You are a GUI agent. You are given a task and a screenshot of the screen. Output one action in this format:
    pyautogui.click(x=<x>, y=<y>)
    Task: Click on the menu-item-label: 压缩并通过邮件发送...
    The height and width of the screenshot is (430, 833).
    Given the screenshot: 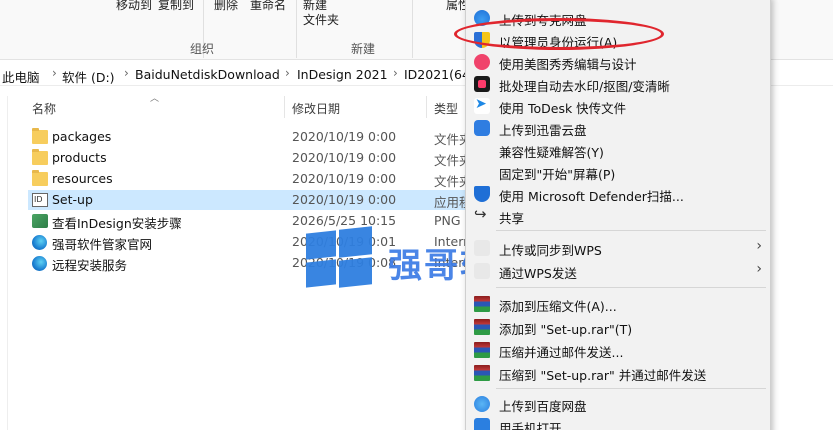 What is the action you would take?
    pyautogui.click(x=561, y=352)
    